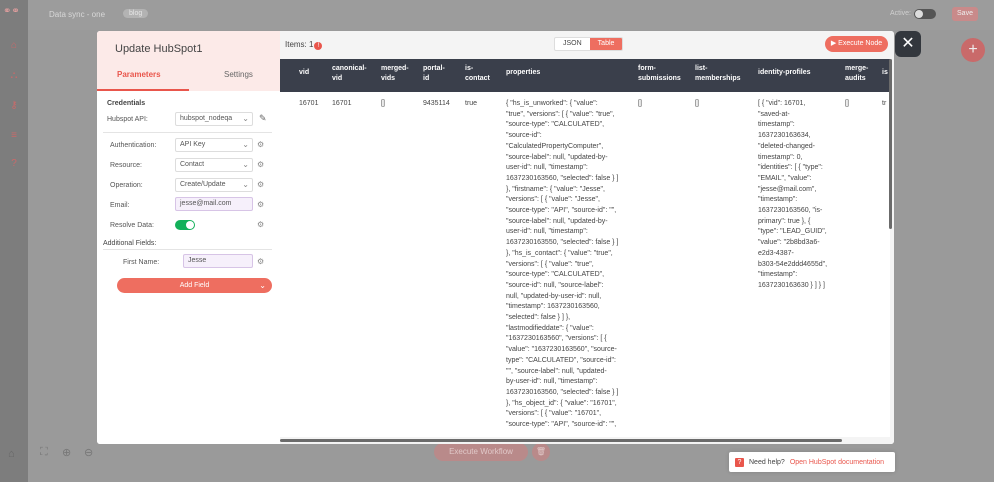  What do you see at coordinates (659, 73) in the screenshot?
I see `column-header-form-submissions: form- submissions` at bounding box center [659, 73].